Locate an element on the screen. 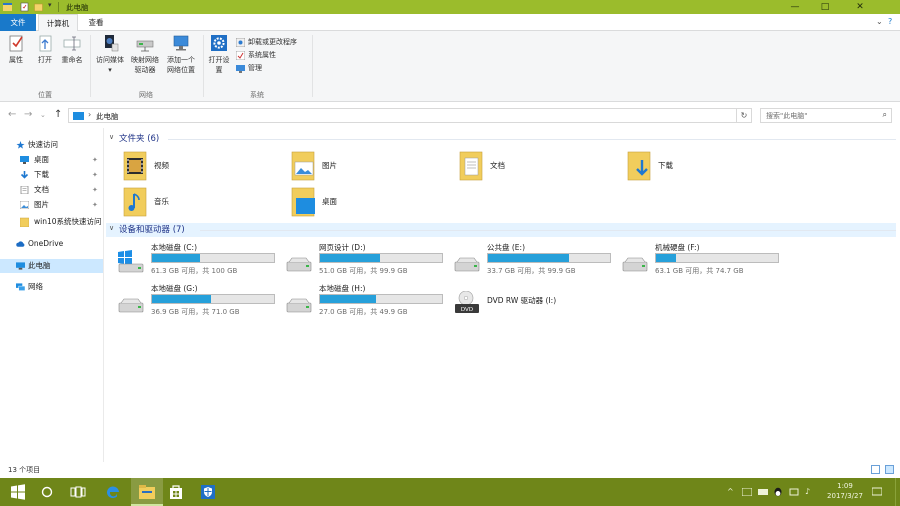  folder-downloads: 下载 is located at coordinates (694, 166).